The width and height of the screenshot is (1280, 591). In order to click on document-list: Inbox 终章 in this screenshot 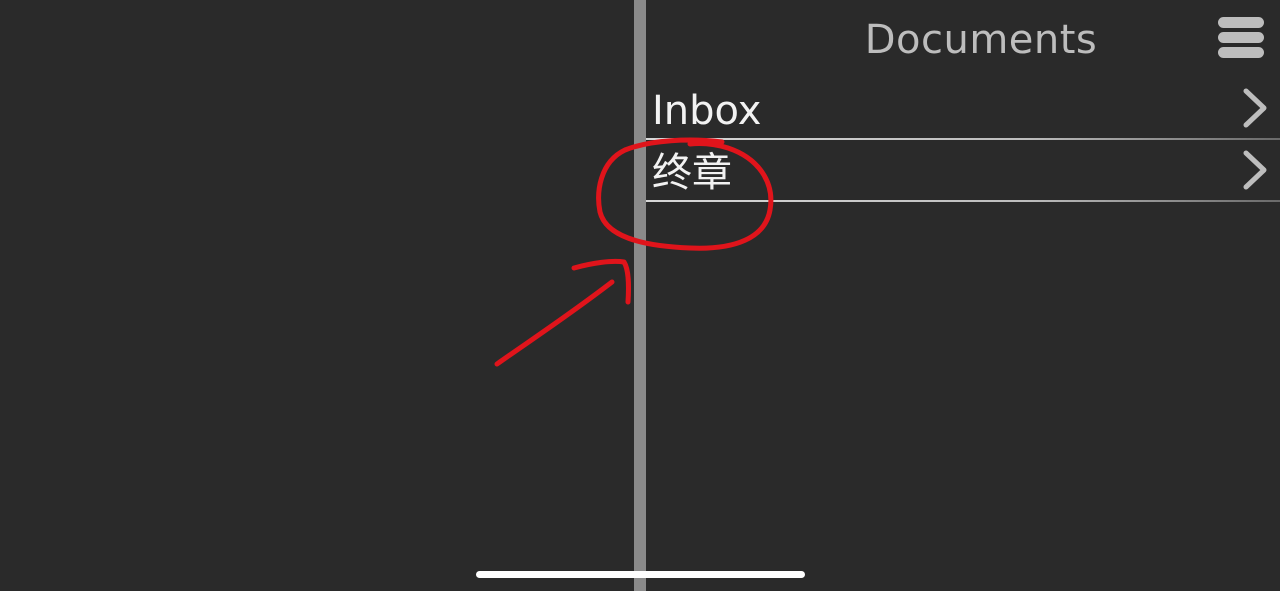, I will do `click(963, 140)`.